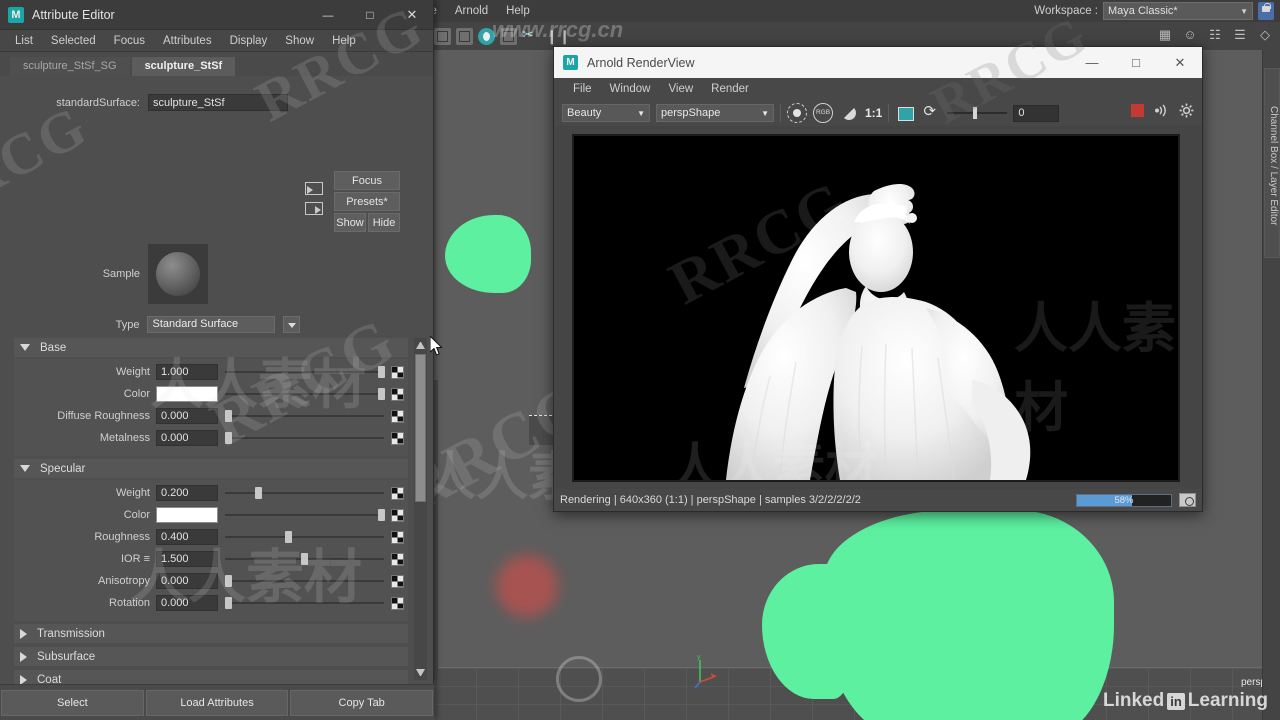 The image size is (1280, 720). I want to click on attr-input-rotation, so click(187, 603).